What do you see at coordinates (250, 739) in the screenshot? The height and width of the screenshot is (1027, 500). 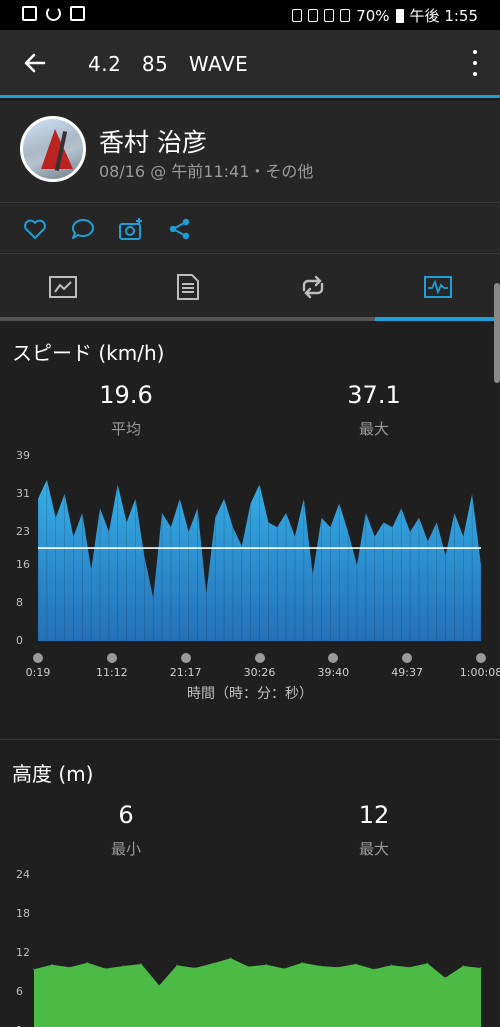 I see `section-divider` at bounding box center [250, 739].